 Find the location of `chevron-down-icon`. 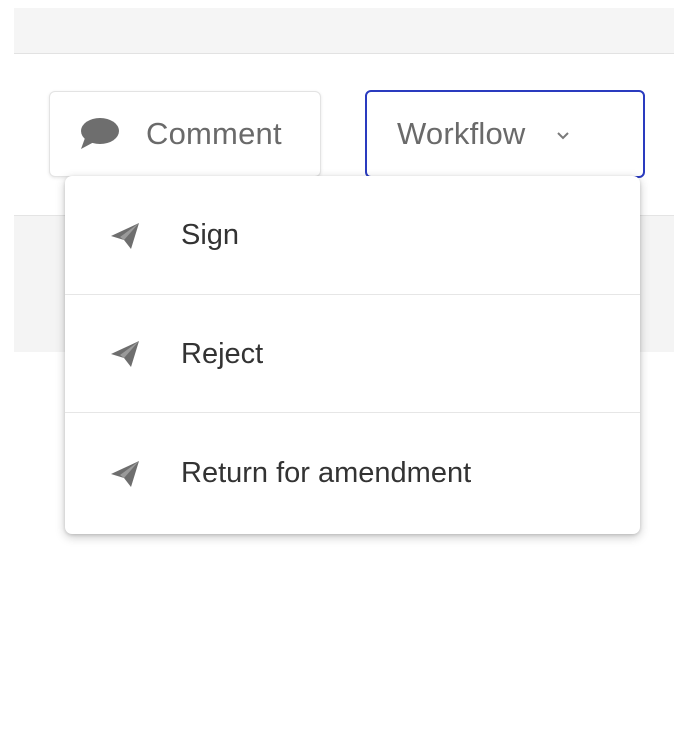

chevron-down-icon is located at coordinates (562, 136).